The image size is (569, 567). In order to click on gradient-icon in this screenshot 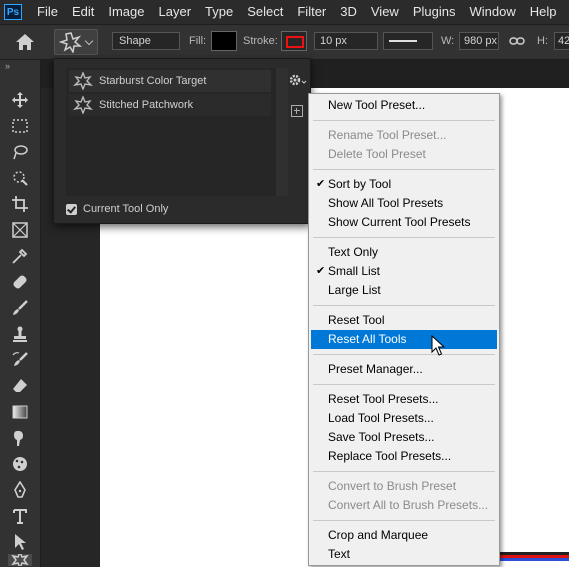, I will do `click(20, 412)`.